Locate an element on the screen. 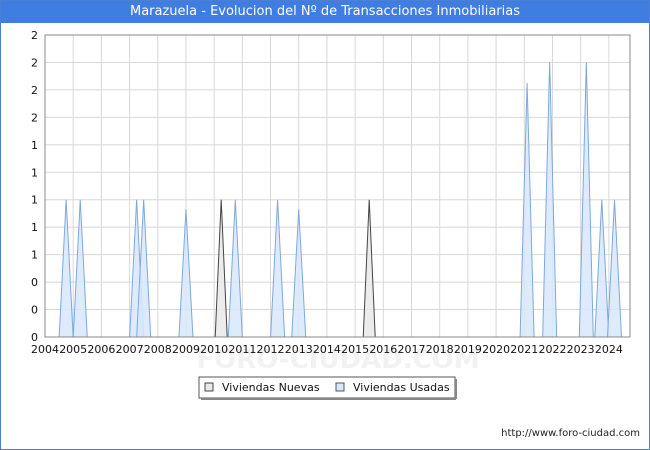 Image resolution: width=650 pixels, height=450 pixels. x-tick-label: 2020 is located at coordinates (496, 349).